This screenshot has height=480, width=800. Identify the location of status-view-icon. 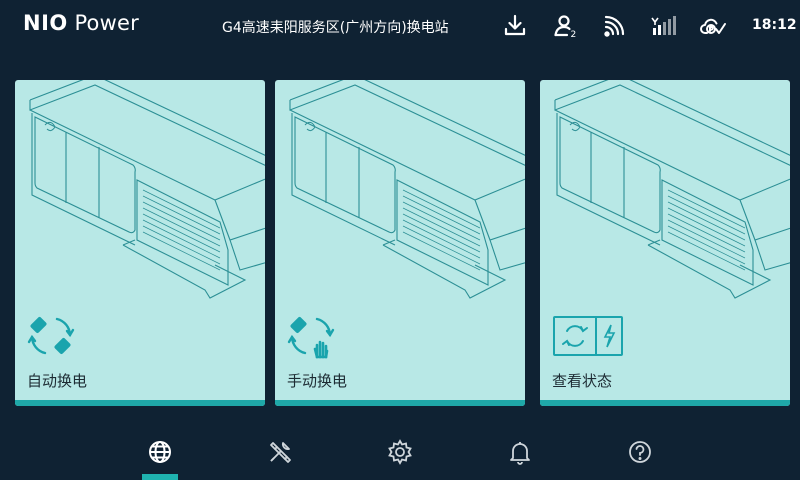
(588, 336).